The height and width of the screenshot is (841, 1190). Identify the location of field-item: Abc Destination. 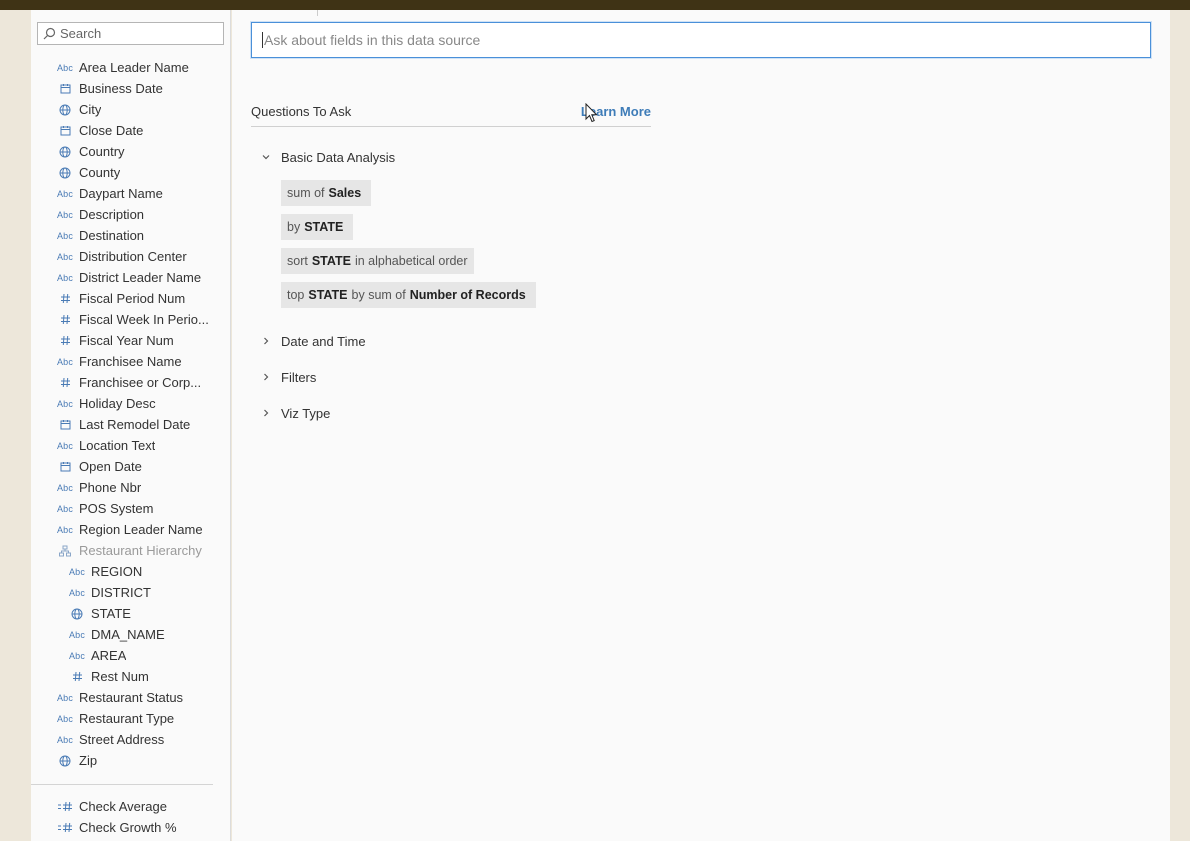
(130, 235).